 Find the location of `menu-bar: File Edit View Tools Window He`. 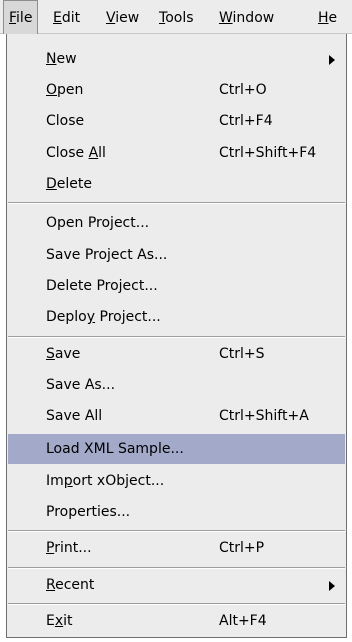

menu-bar: File Edit View Tools Window He is located at coordinates (176, 17).